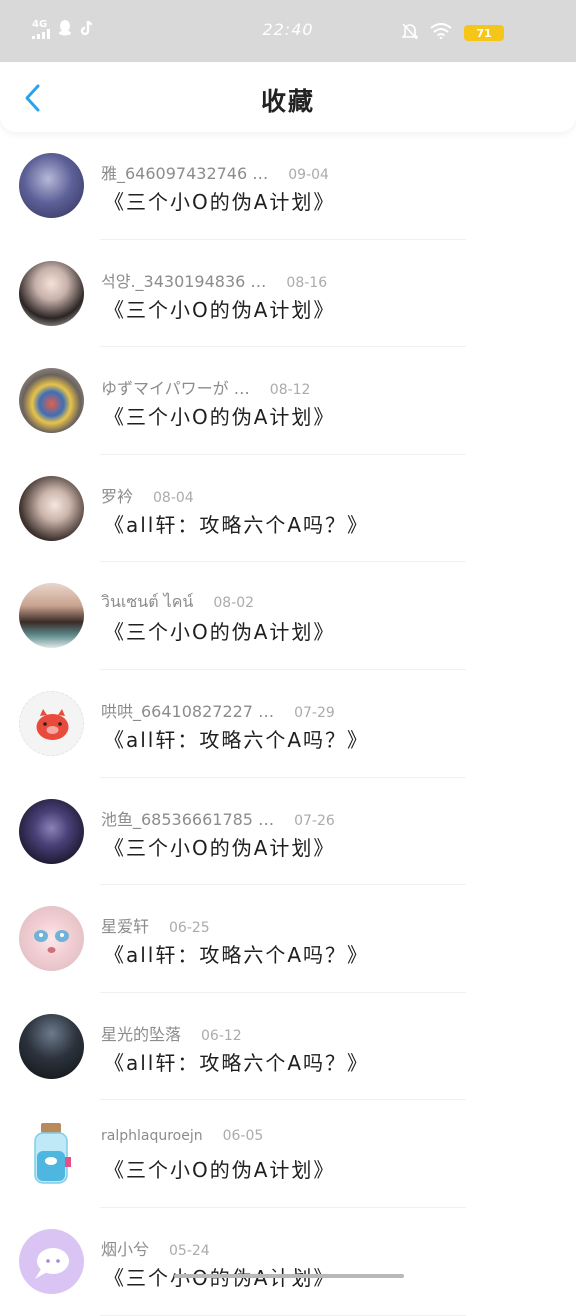  I want to click on home-indicator, so click(289, 1276).